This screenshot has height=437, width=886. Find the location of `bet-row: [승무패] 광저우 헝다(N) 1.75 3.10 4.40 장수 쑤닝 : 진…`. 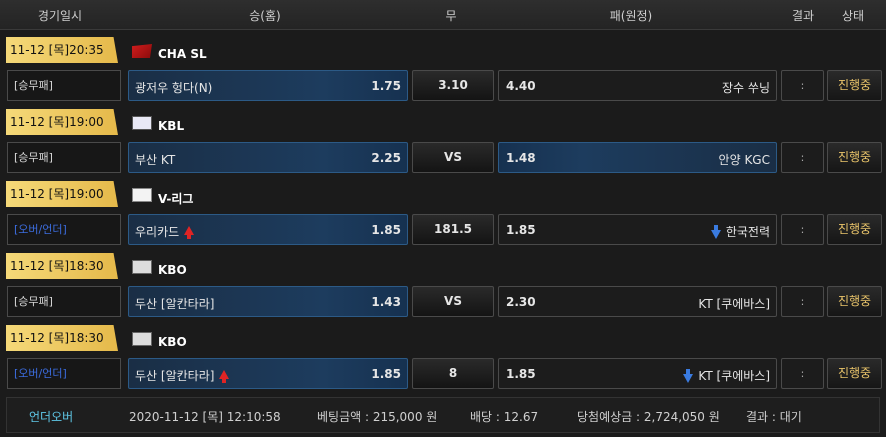

bet-row: [승무패] 광저우 헝다(N) 1.75 3.10 4.40 장수 쑤닝 : 진… is located at coordinates (443, 86).